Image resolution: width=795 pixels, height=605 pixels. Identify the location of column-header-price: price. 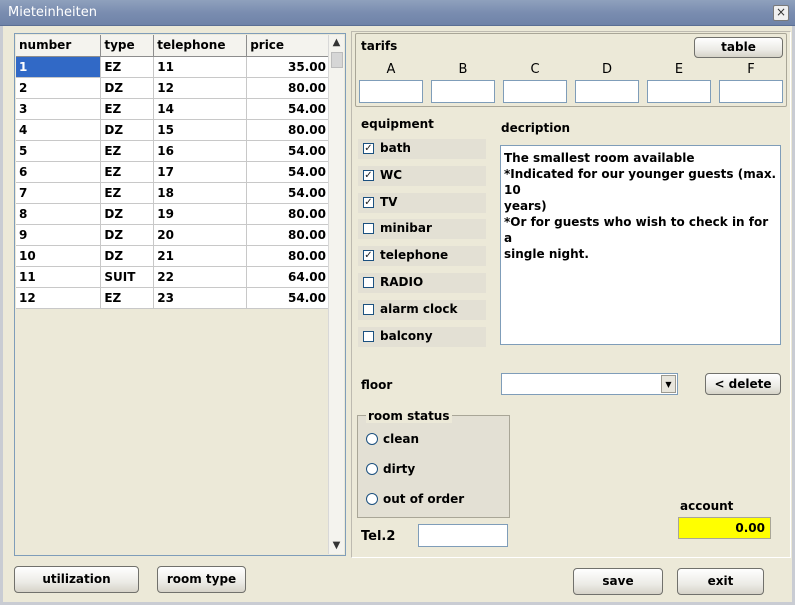
(288, 46).